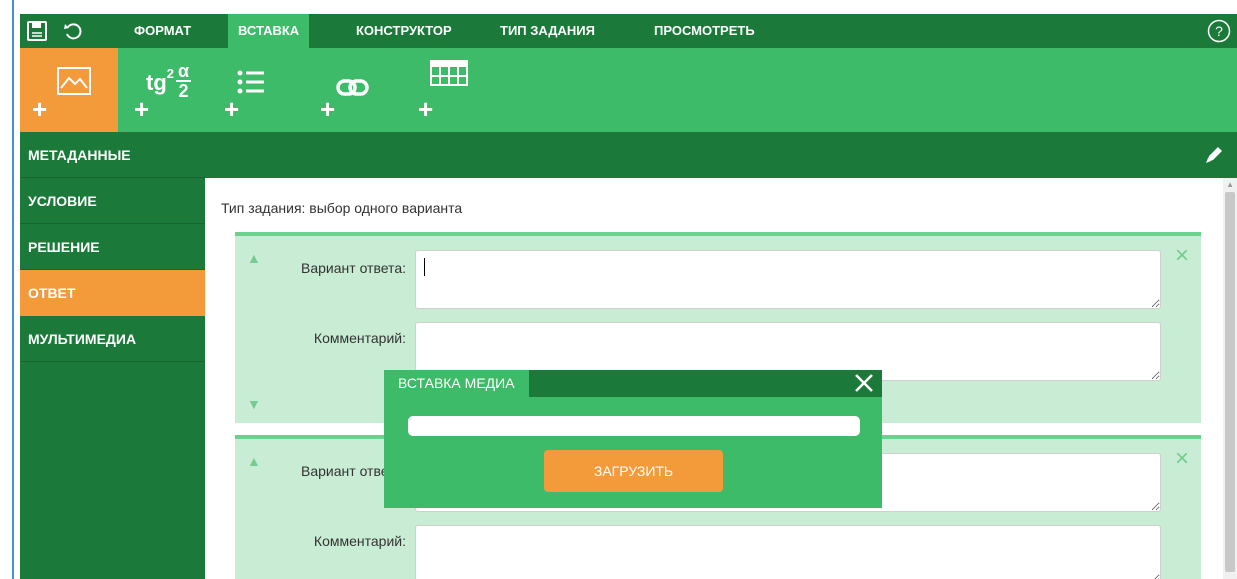 Image resolution: width=1237 pixels, height=579 pixels. Describe the element at coordinates (1214, 155) in the screenshot. I see `edit-pencil-icon` at that location.